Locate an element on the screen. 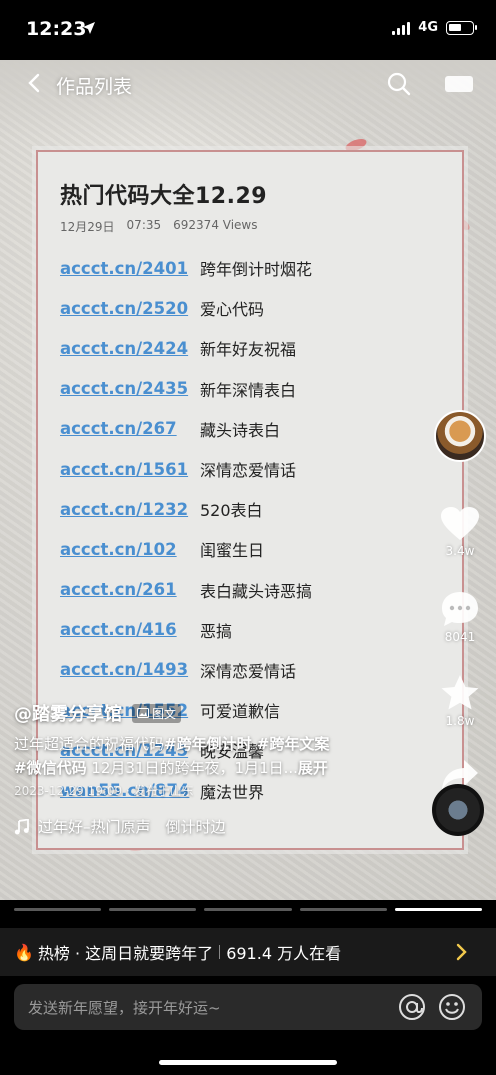 This screenshot has width=496, height=1075. code-link: accct.cn/2520 is located at coordinates (130, 308).